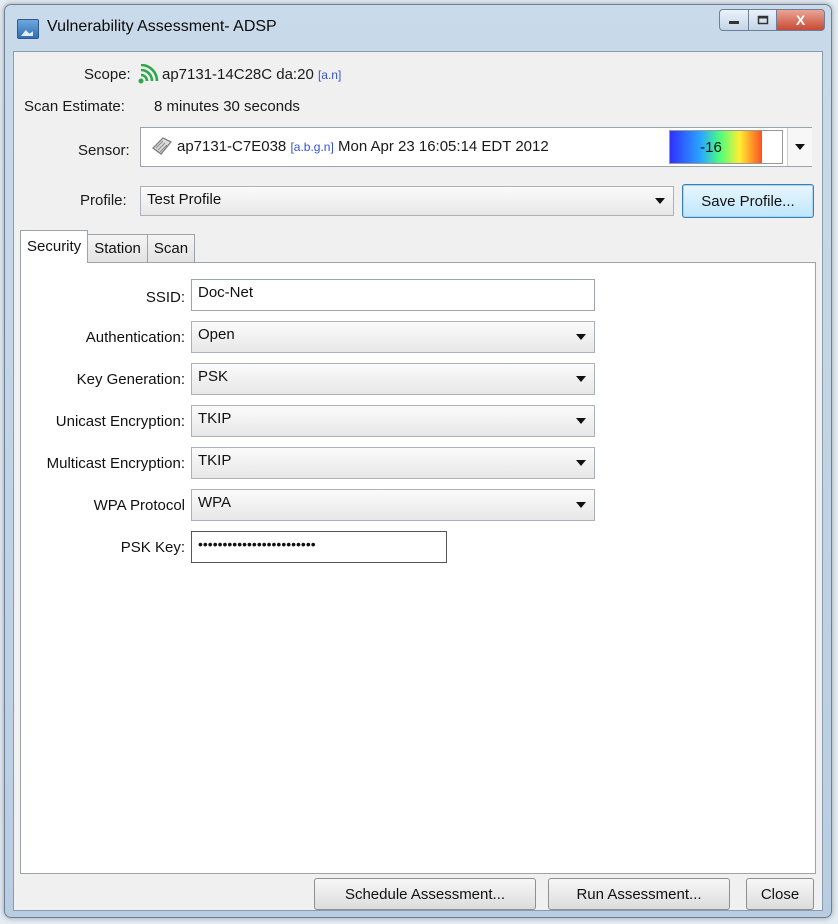  Describe the element at coordinates (393, 379) in the screenshot. I see `key-generation-select: PSK` at that location.